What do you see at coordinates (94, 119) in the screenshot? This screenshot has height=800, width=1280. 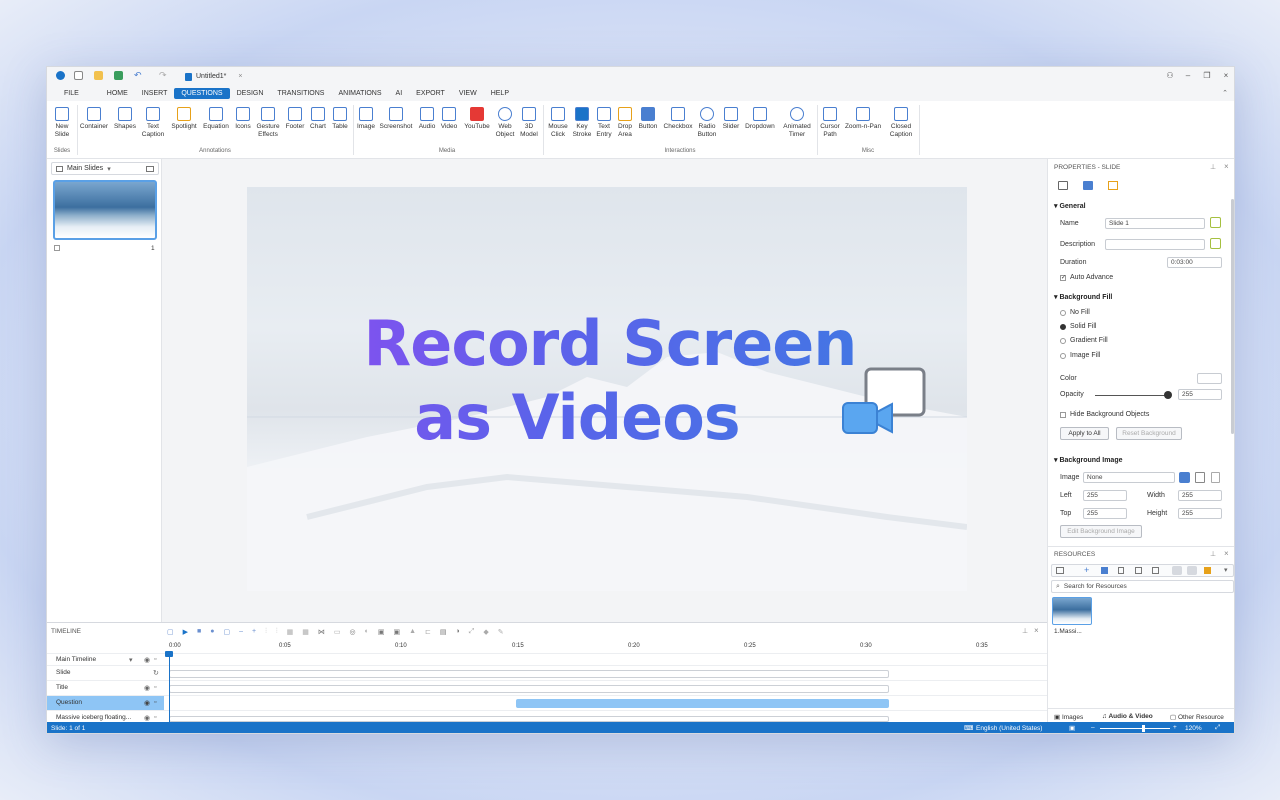 I see `container-button: Container` at bounding box center [94, 119].